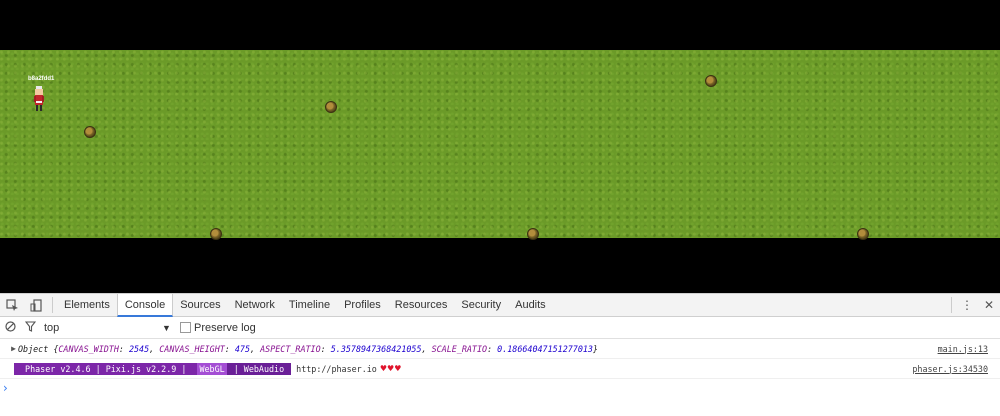 The width and height of the screenshot is (1000, 416). Describe the element at coordinates (481, 305) in the screenshot. I see `tab-security: Security` at that location.